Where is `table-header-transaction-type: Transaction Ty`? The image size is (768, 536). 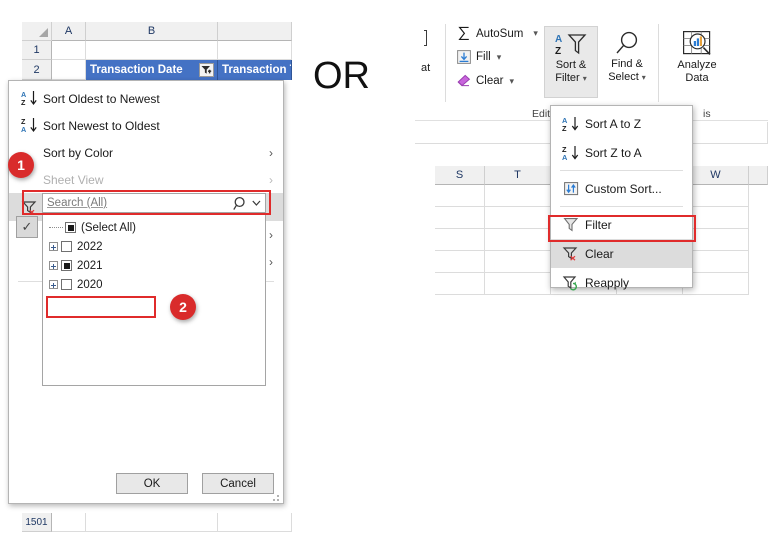 table-header-transaction-type: Transaction Ty is located at coordinates (255, 70).